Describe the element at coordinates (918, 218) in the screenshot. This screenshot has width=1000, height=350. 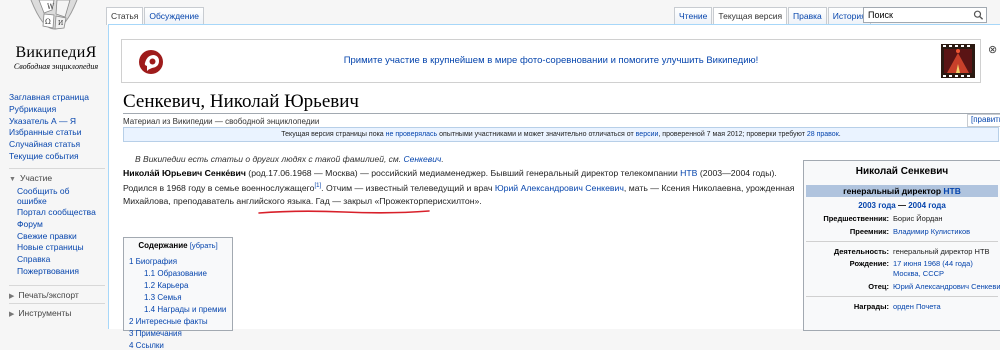
I see `predecessor-value: Борис Йордан` at that location.